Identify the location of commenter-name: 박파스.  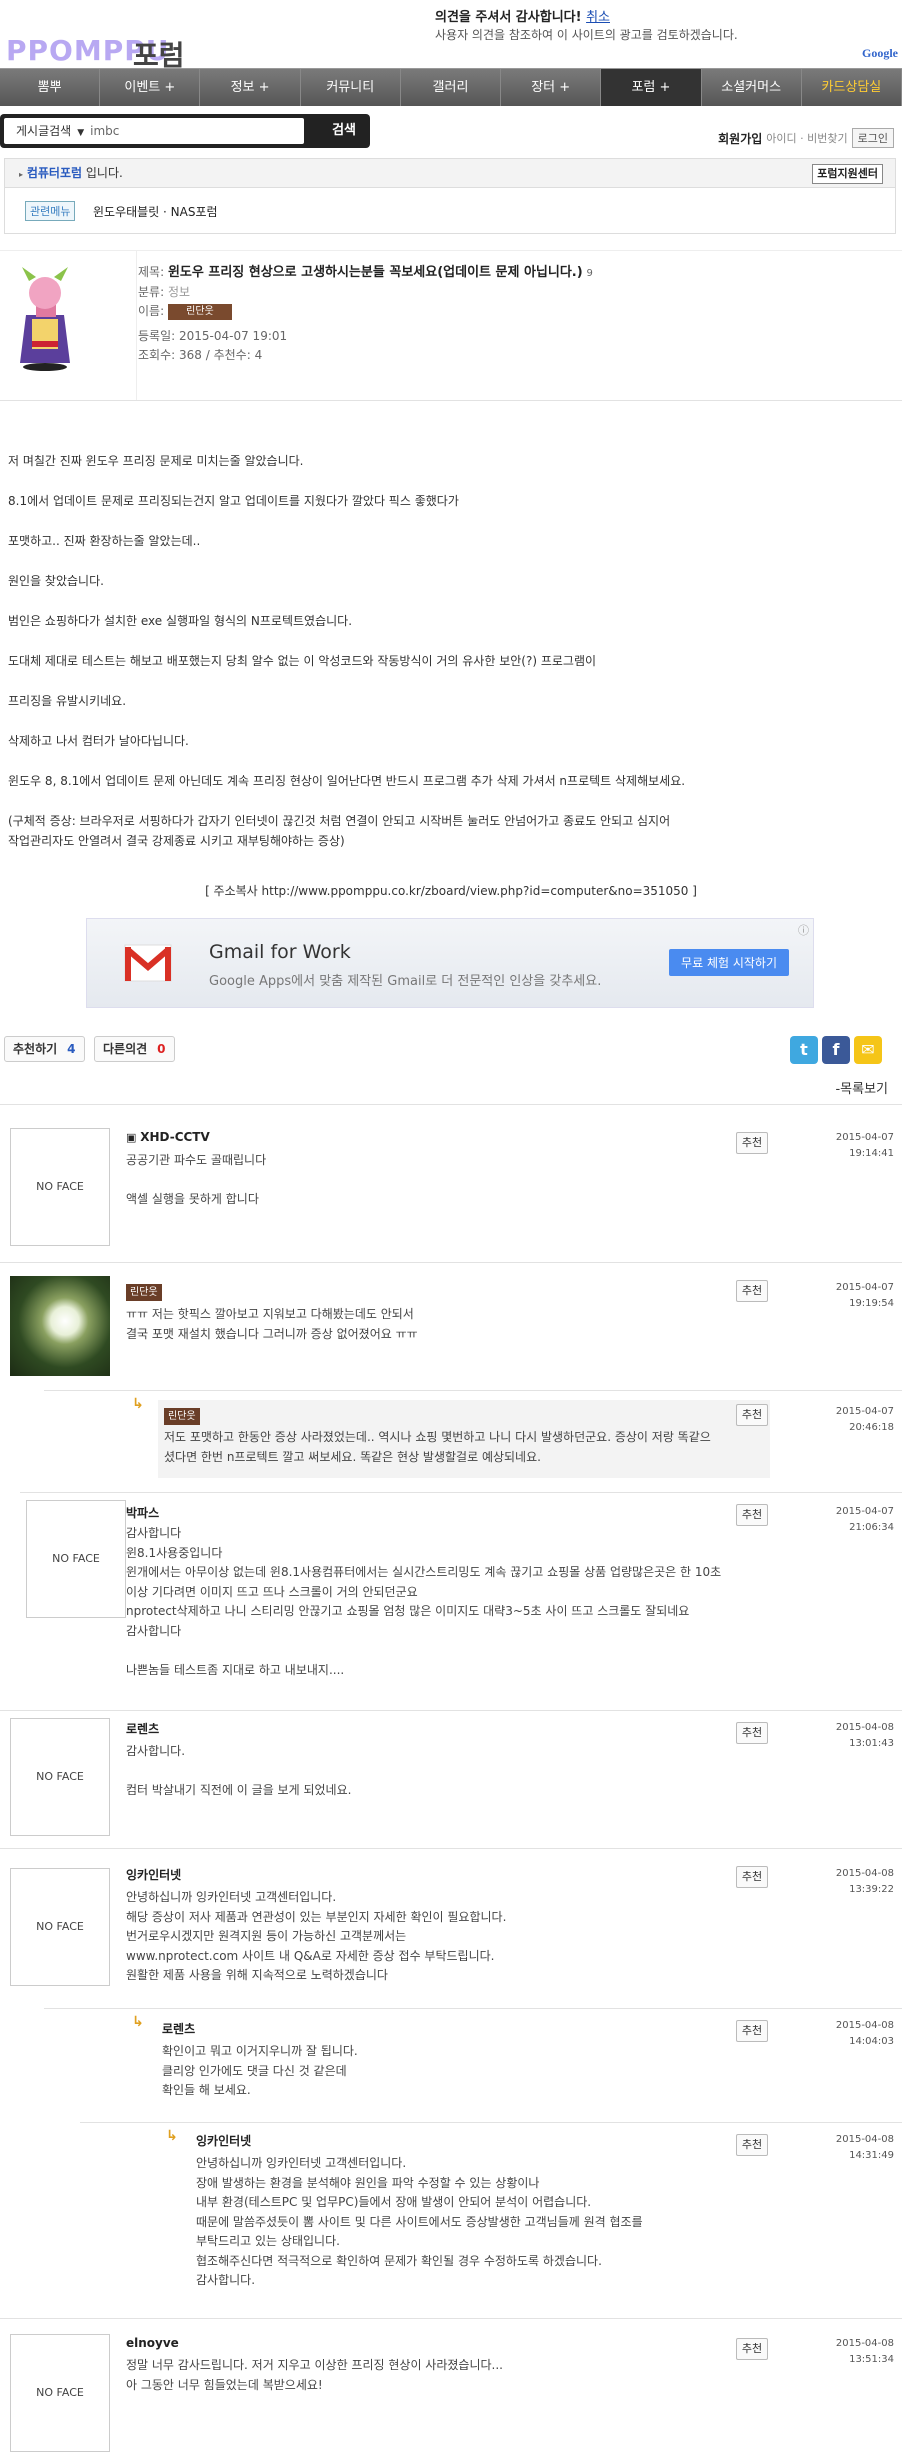
(142, 1512).